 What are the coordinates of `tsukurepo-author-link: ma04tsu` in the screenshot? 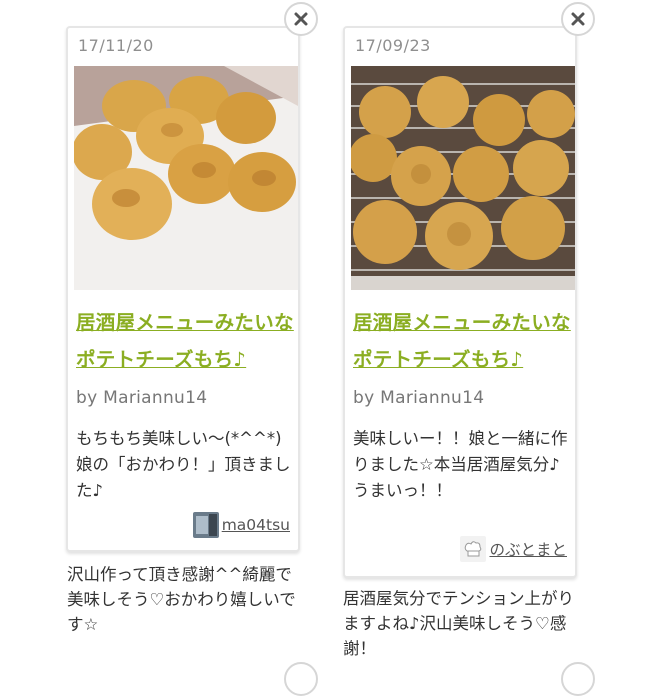 It's located at (241, 525).